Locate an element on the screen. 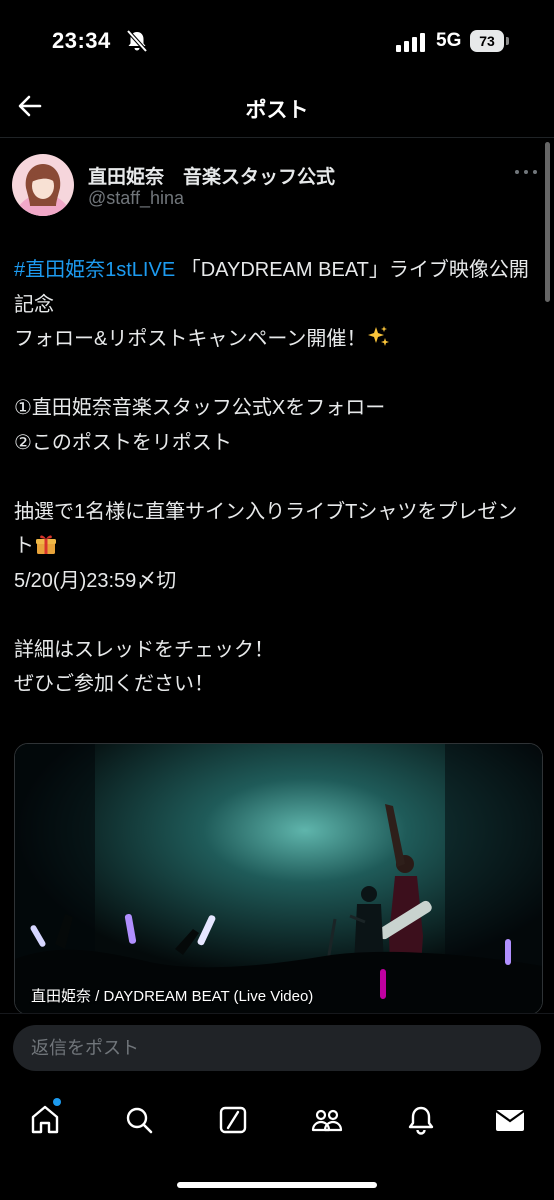 The height and width of the screenshot is (1200, 554). bell-slash-icon is located at coordinates (137, 41).